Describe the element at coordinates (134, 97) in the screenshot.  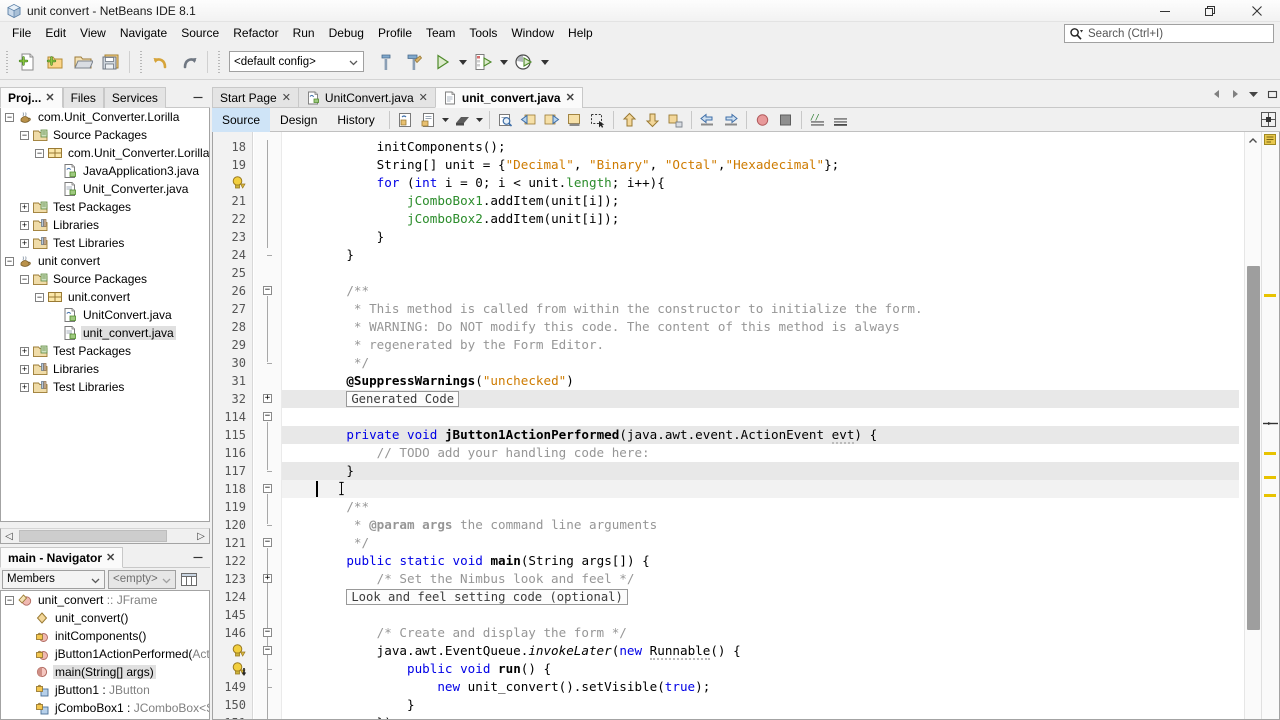
I see `tab-services: Services` at that location.